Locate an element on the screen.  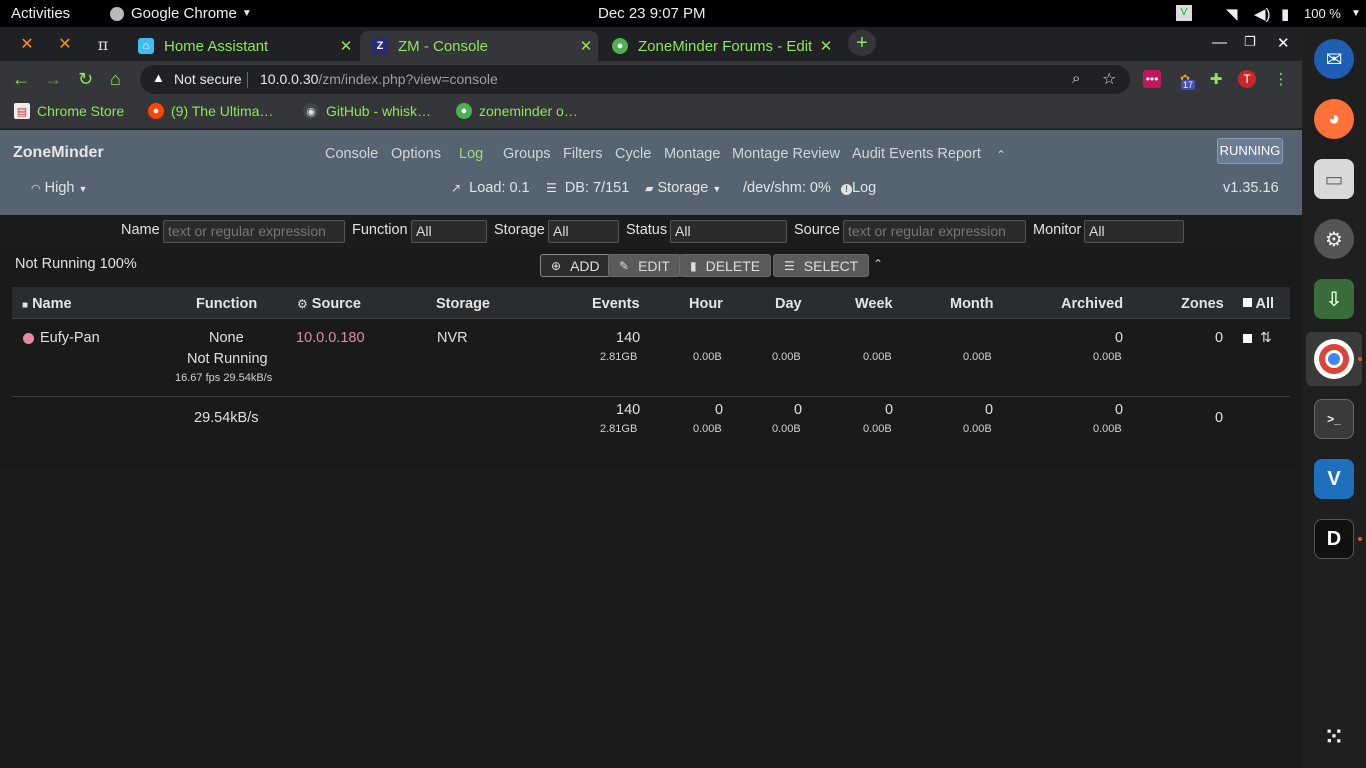
restore-icon: ❐ is located at coordinates (1250, 42).